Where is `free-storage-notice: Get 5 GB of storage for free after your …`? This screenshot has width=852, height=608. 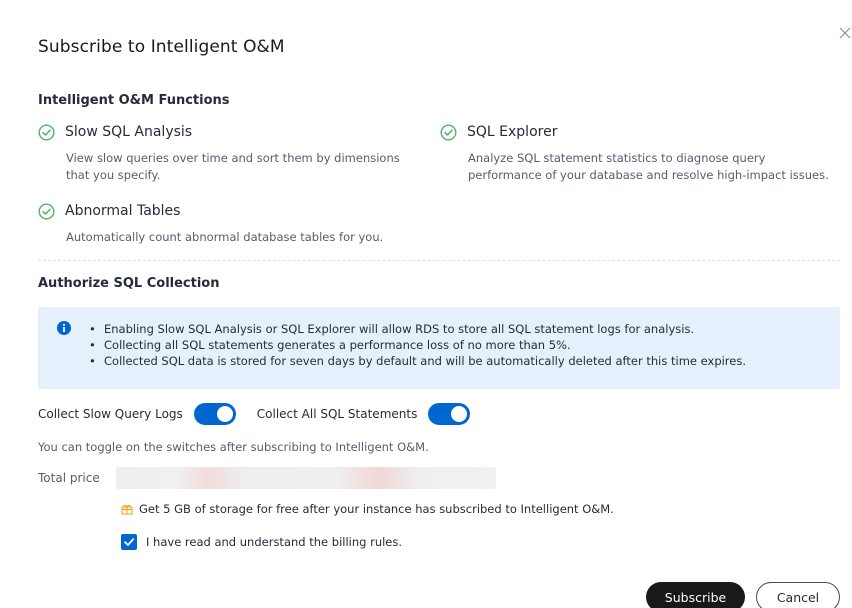
free-storage-notice: Get 5 GB of storage for free after your … is located at coordinates (367, 509).